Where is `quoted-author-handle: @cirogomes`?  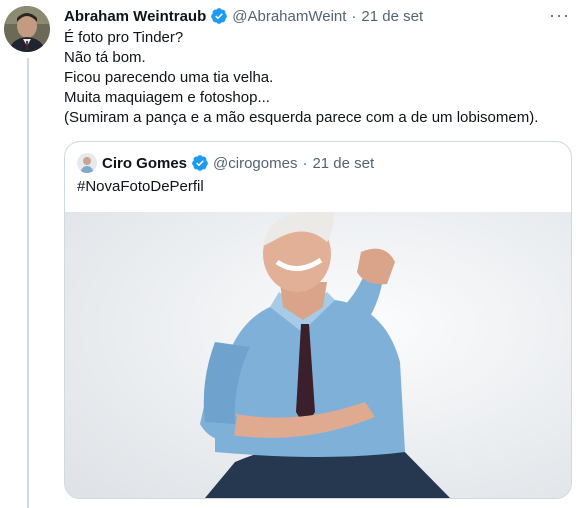
quoted-author-handle: @cirogomes is located at coordinates (255, 163).